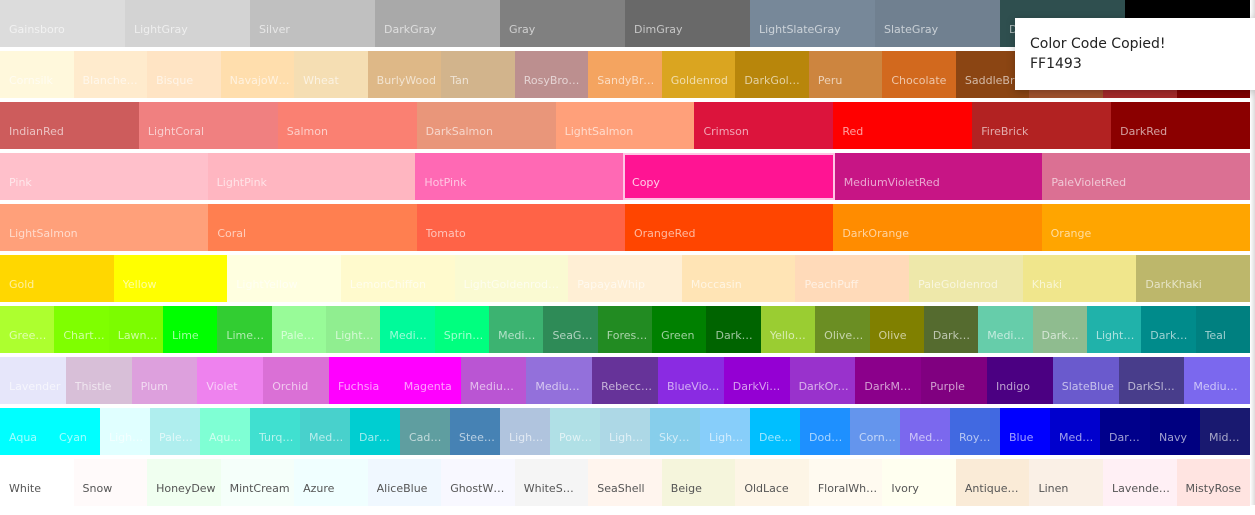  Describe the element at coordinates (551, 74) in the screenshot. I see `color-swatch: RosyBrown` at that location.